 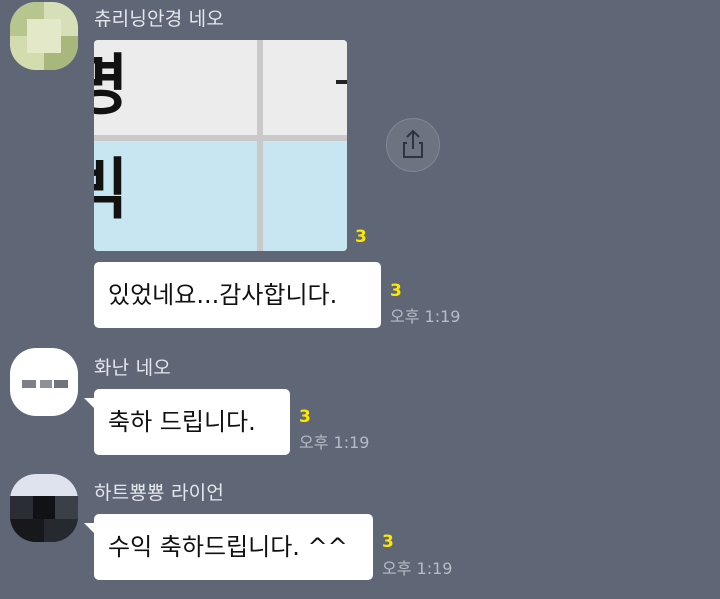 I want to click on image-message: 명 빅, so click(x=220, y=145).